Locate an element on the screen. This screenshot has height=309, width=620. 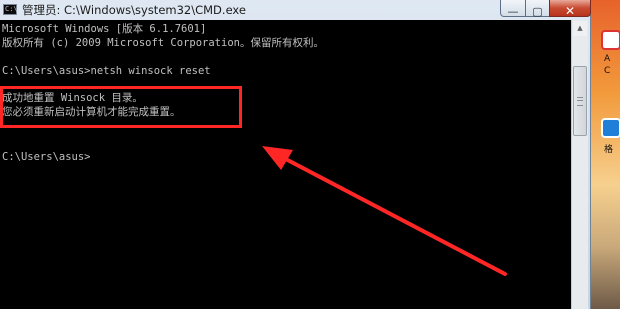
scrollbar-thumb is located at coordinates (580, 101).